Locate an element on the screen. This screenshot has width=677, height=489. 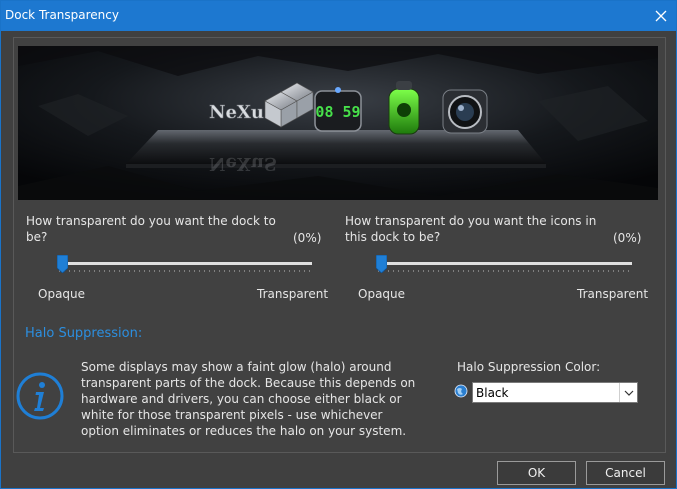
icons-slider-min-label: Opaque is located at coordinates (382, 294).